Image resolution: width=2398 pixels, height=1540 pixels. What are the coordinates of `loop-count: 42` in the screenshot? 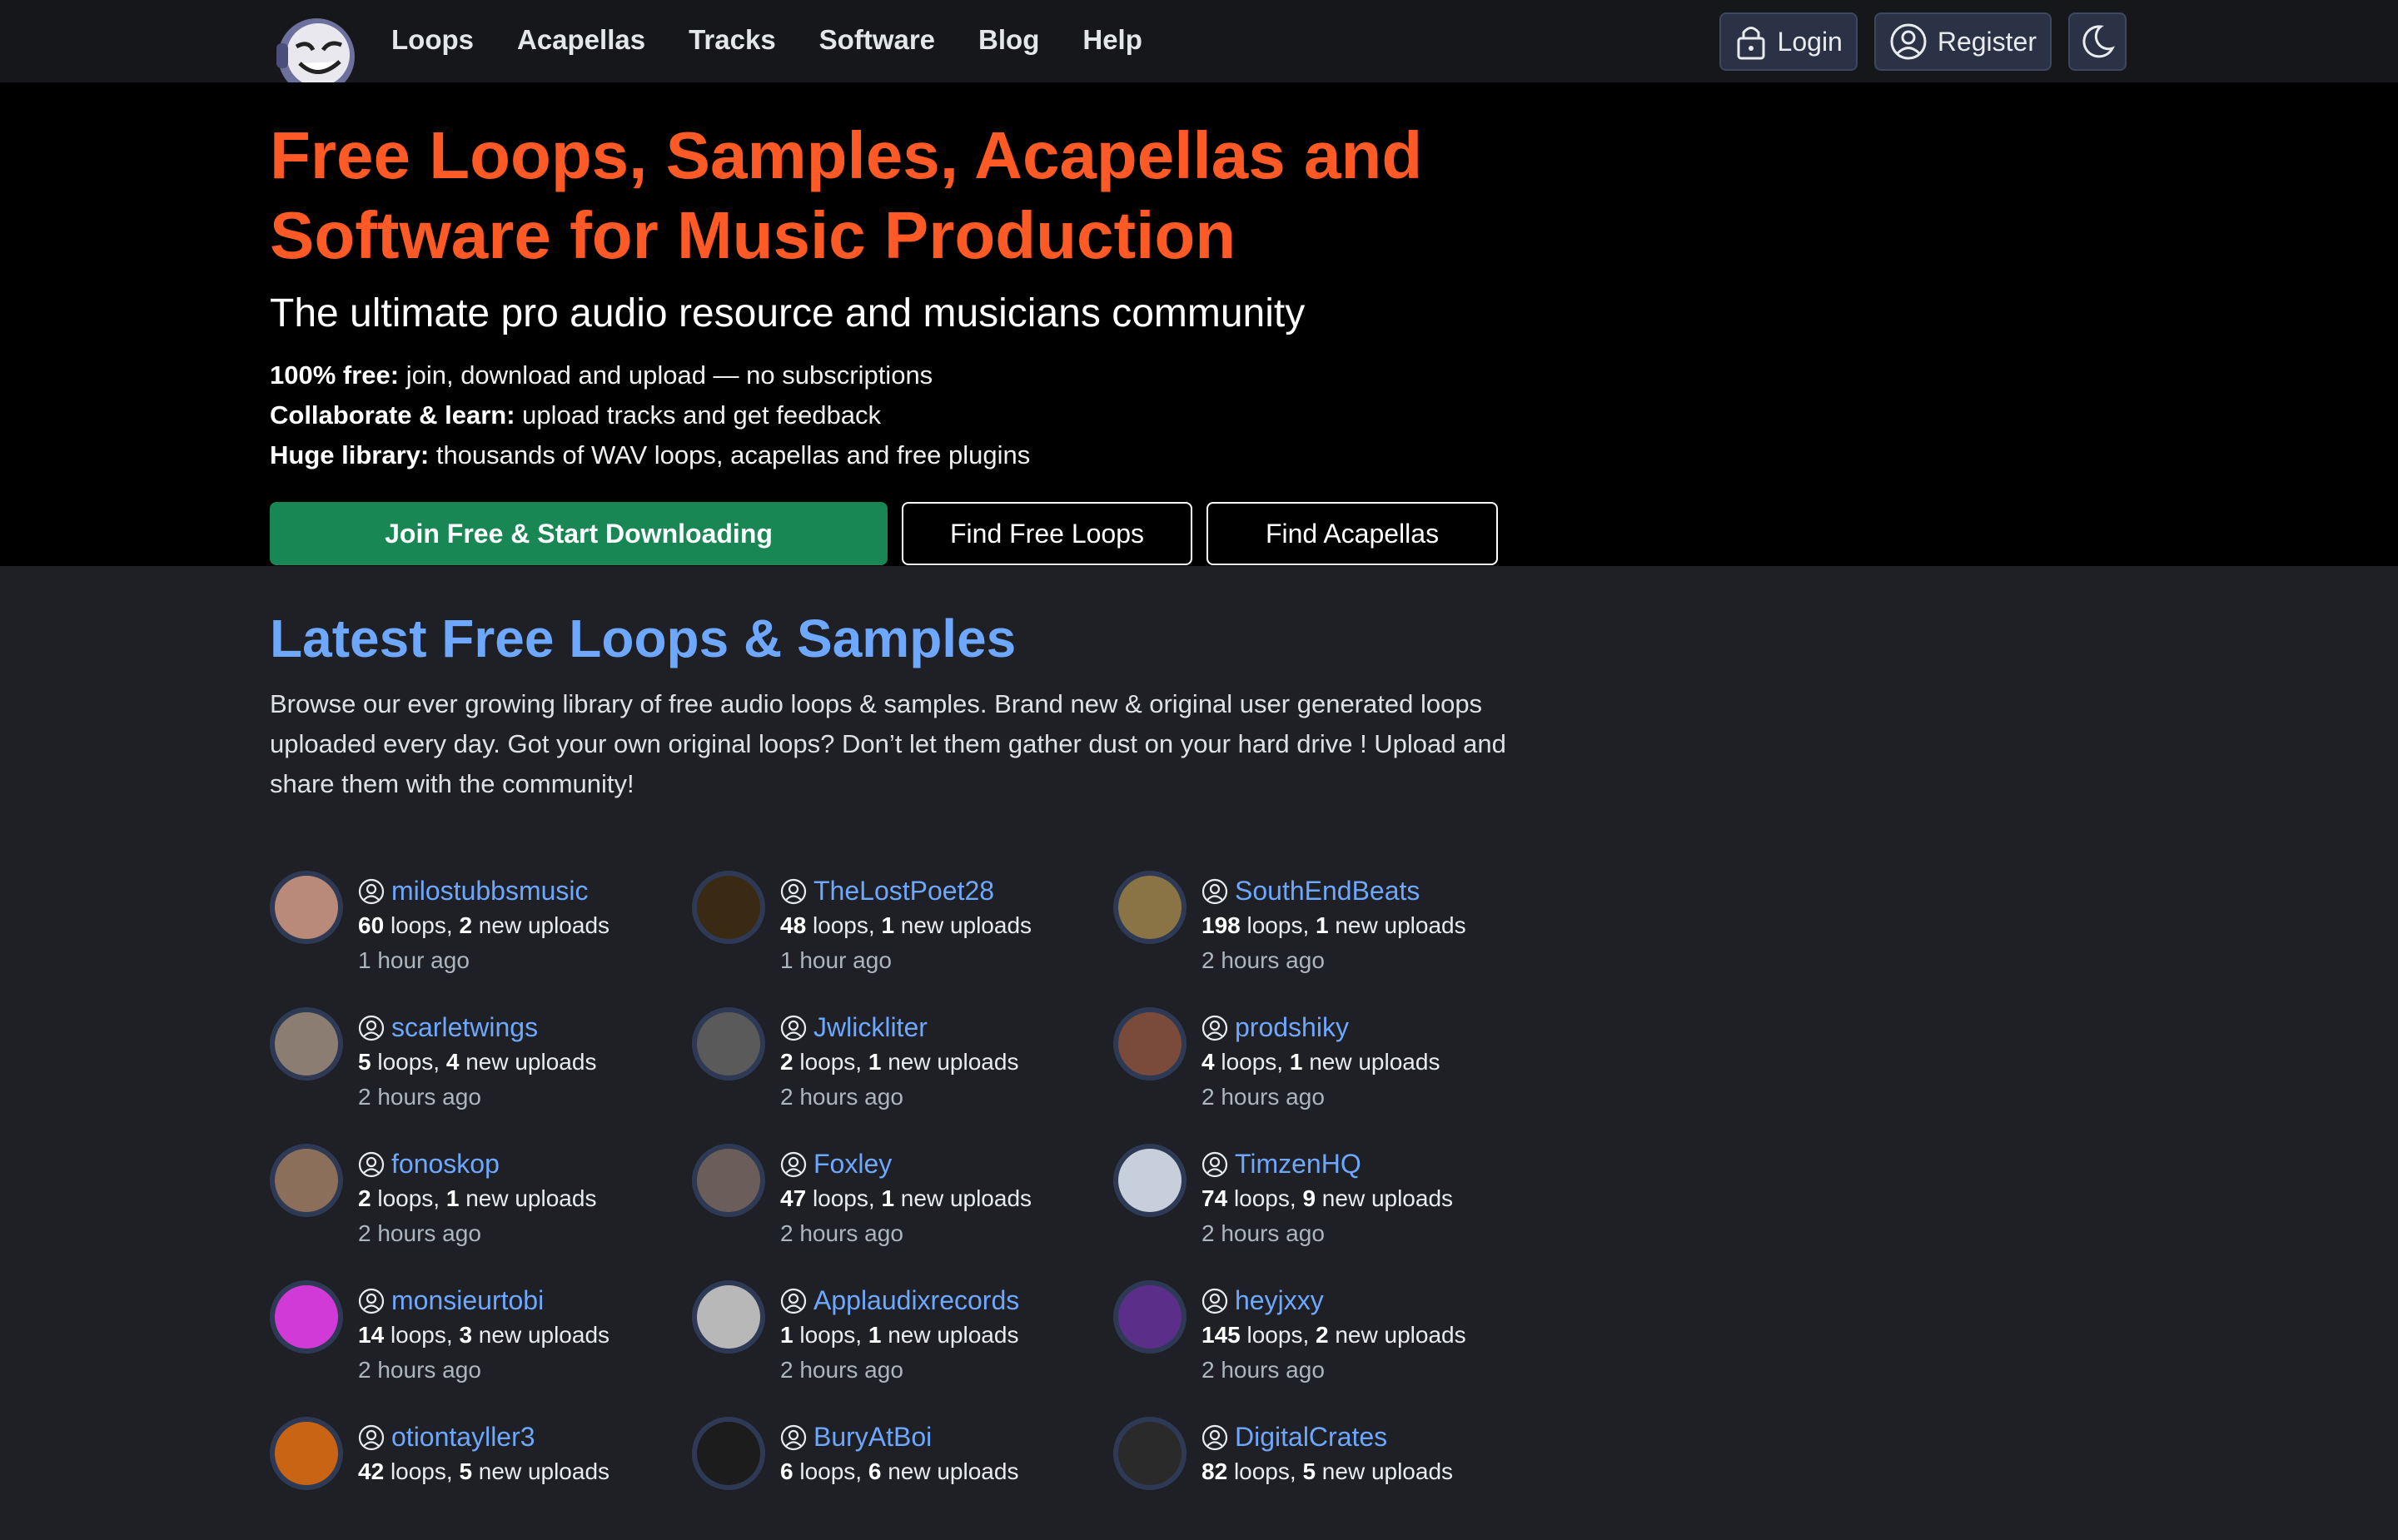 It's located at (371, 1471).